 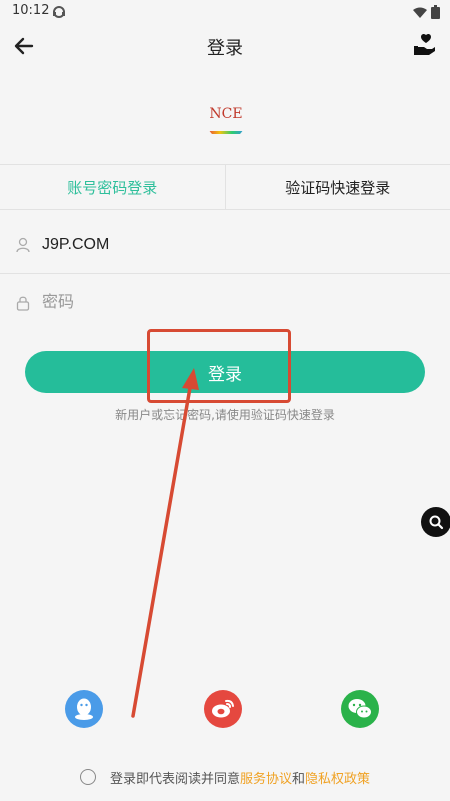 I want to click on wechat-login-button, so click(x=360, y=709).